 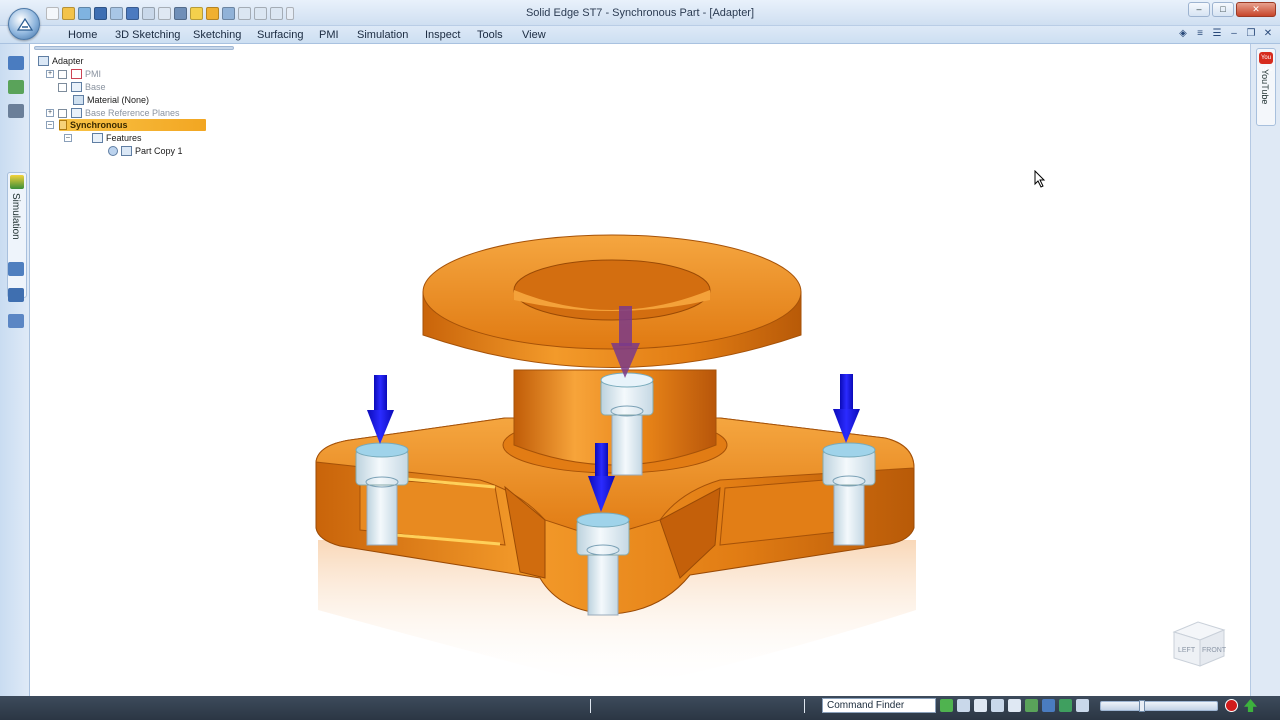 What do you see at coordinates (1159, 706) in the screenshot?
I see `zoom-slider` at bounding box center [1159, 706].